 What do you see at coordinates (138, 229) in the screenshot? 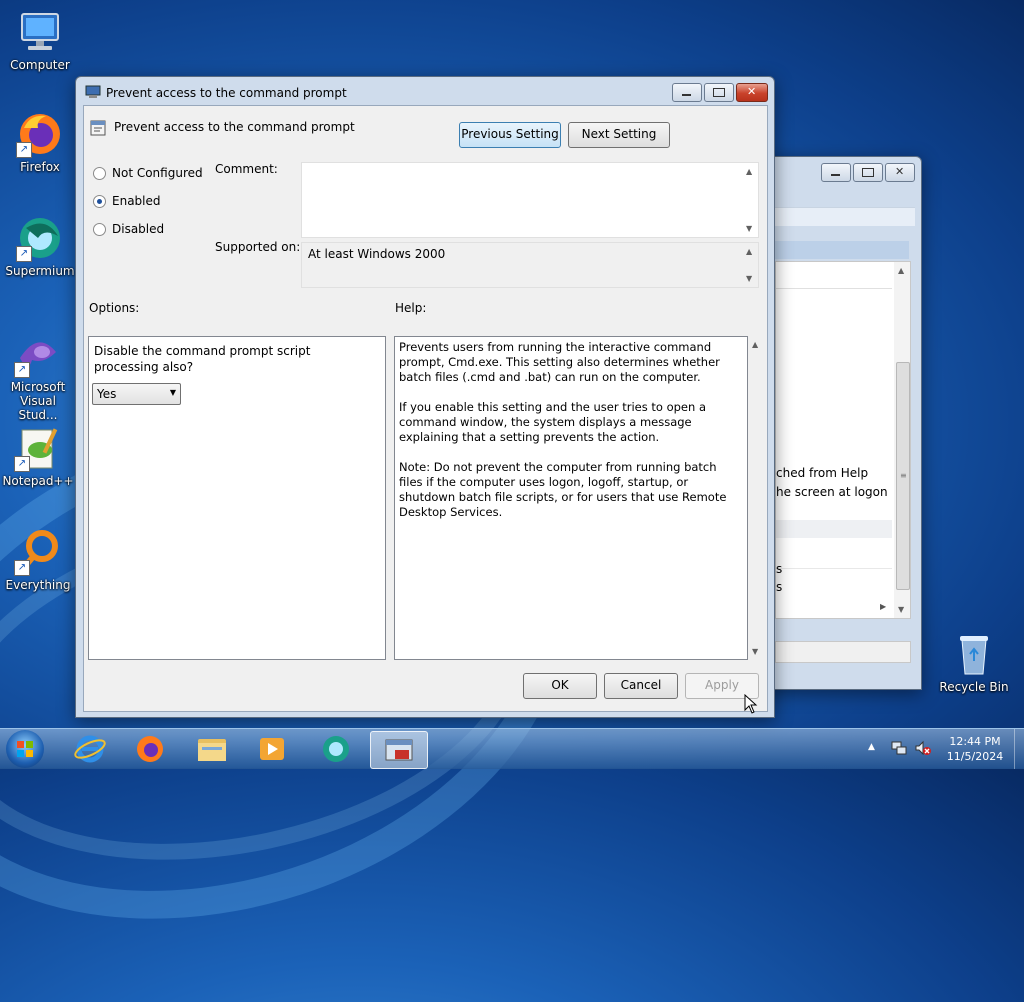
I see `radio-label: Disabled` at bounding box center [138, 229].